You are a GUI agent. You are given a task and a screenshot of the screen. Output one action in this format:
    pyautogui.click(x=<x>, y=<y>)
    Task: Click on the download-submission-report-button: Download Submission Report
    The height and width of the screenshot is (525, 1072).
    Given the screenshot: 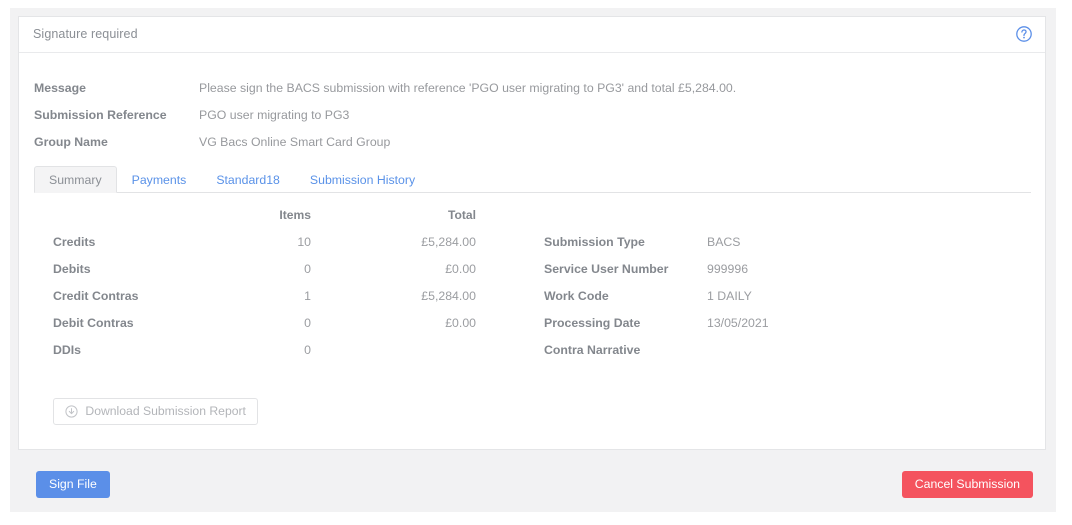 What is the action you would take?
    pyautogui.click(x=155, y=411)
    